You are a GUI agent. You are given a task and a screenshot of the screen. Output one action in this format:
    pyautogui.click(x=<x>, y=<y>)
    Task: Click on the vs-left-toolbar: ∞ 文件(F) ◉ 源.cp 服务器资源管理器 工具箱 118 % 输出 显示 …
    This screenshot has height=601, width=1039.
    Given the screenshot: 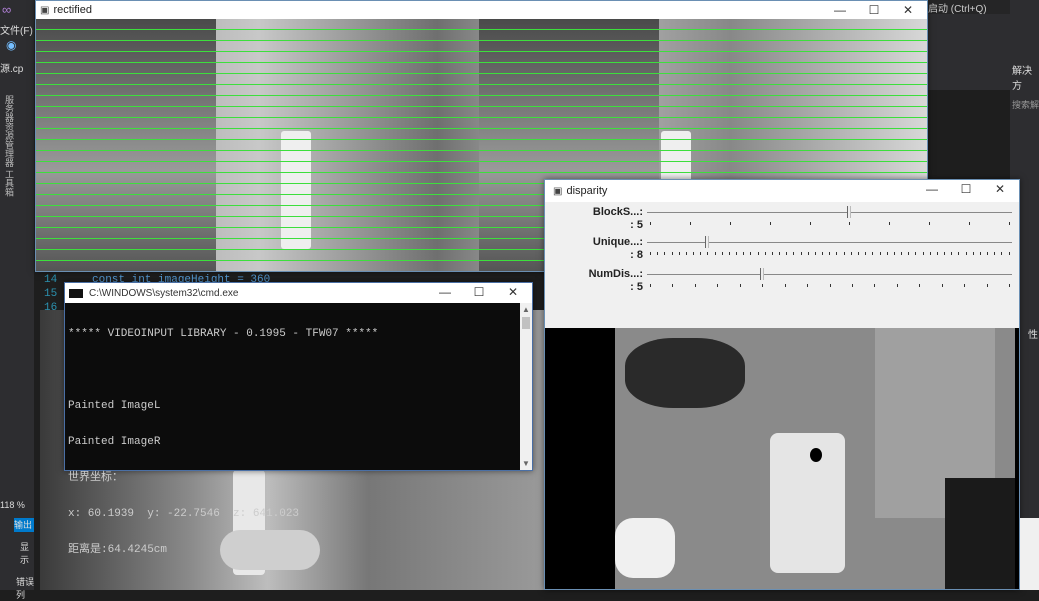 What is the action you would take?
    pyautogui.click(x=17, y=300)
    